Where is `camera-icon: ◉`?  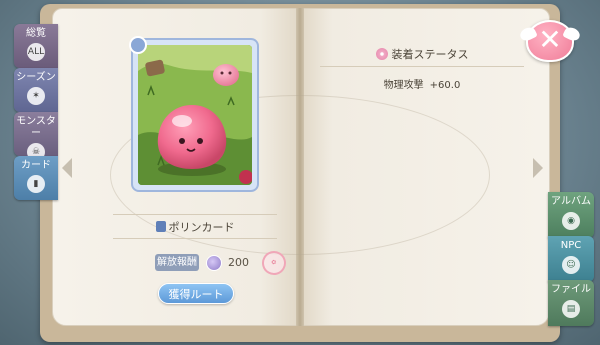
camera-icon: ◉ is located at coordinates (571, 221).